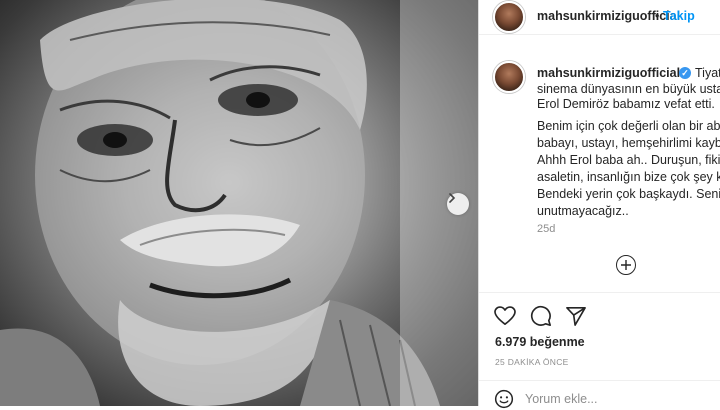  Describe the element at coordinates (599, 17) in the screenshot. I see `post-header: mahsunkirmiziguofficial • Takip` at that location.